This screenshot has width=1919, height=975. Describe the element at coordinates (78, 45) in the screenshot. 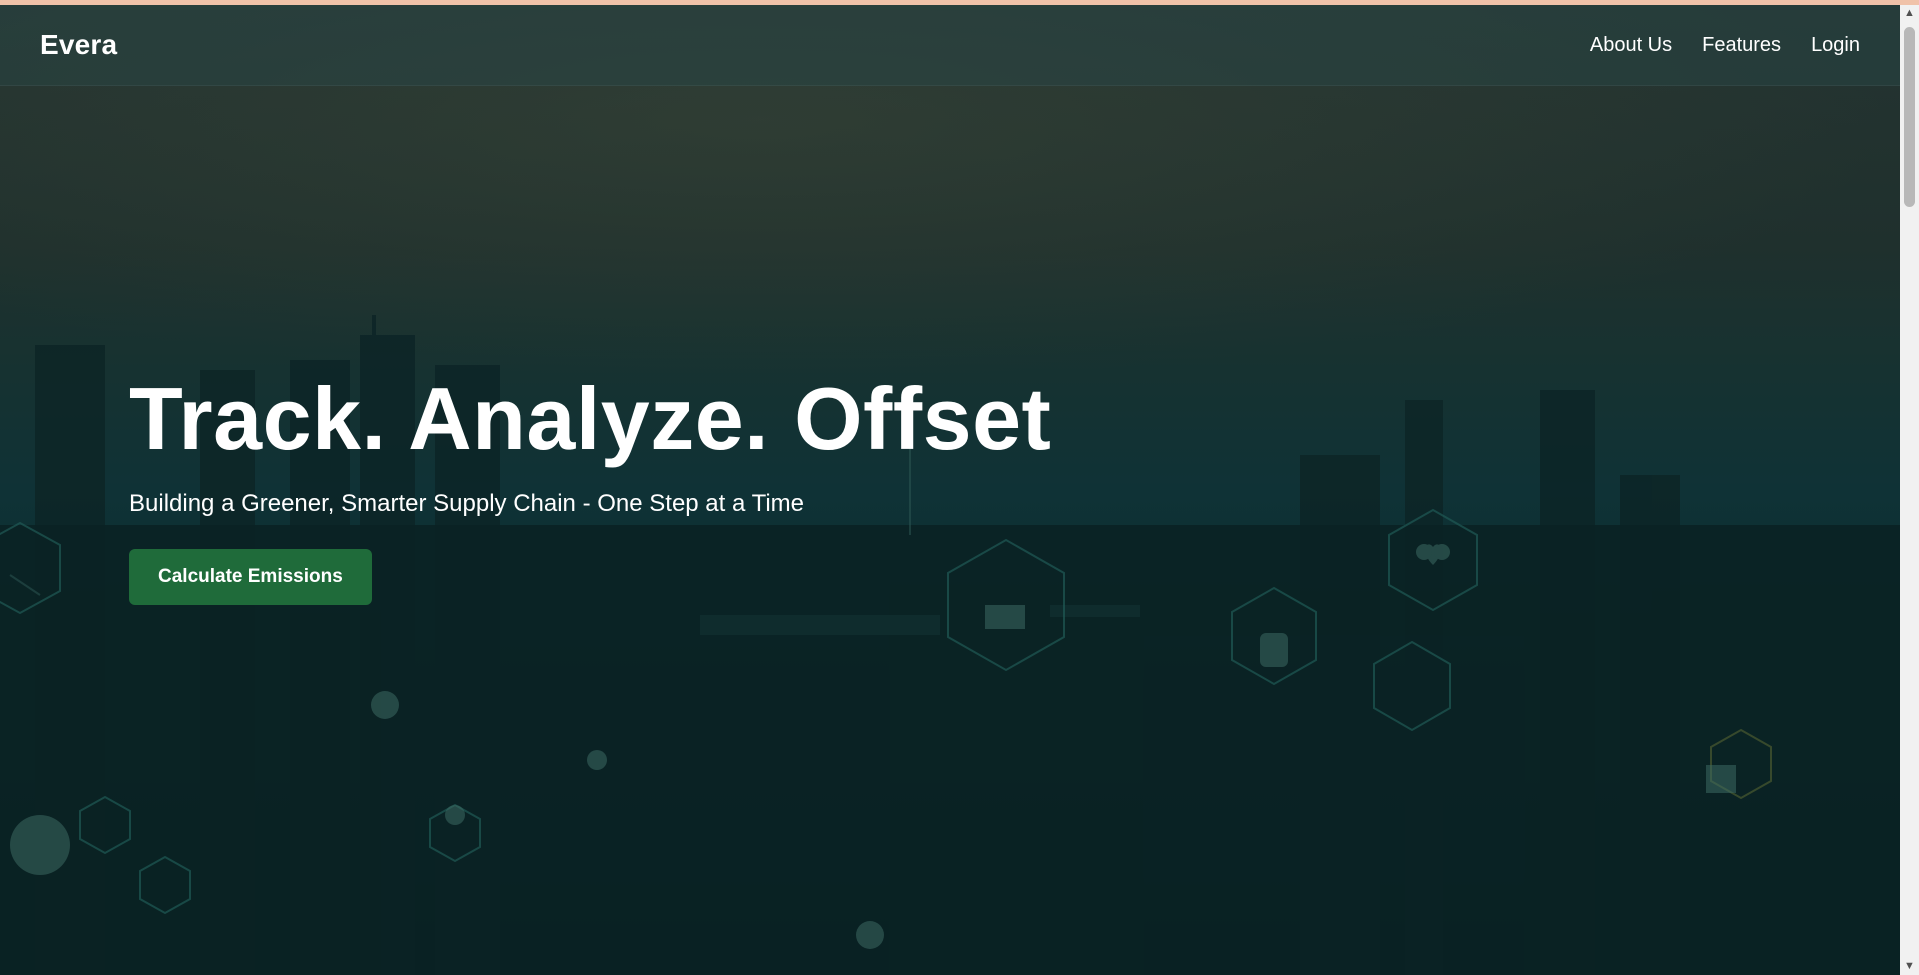

I see `brand-logo: Evera` at that location.